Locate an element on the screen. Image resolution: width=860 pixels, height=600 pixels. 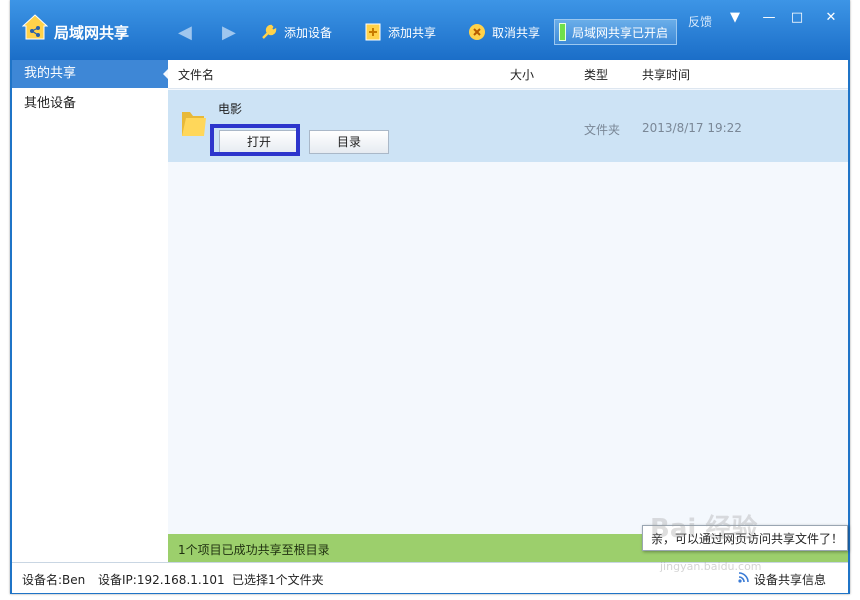
sidebar-item-label: 其他设备 is located at coordinates (50, 103).